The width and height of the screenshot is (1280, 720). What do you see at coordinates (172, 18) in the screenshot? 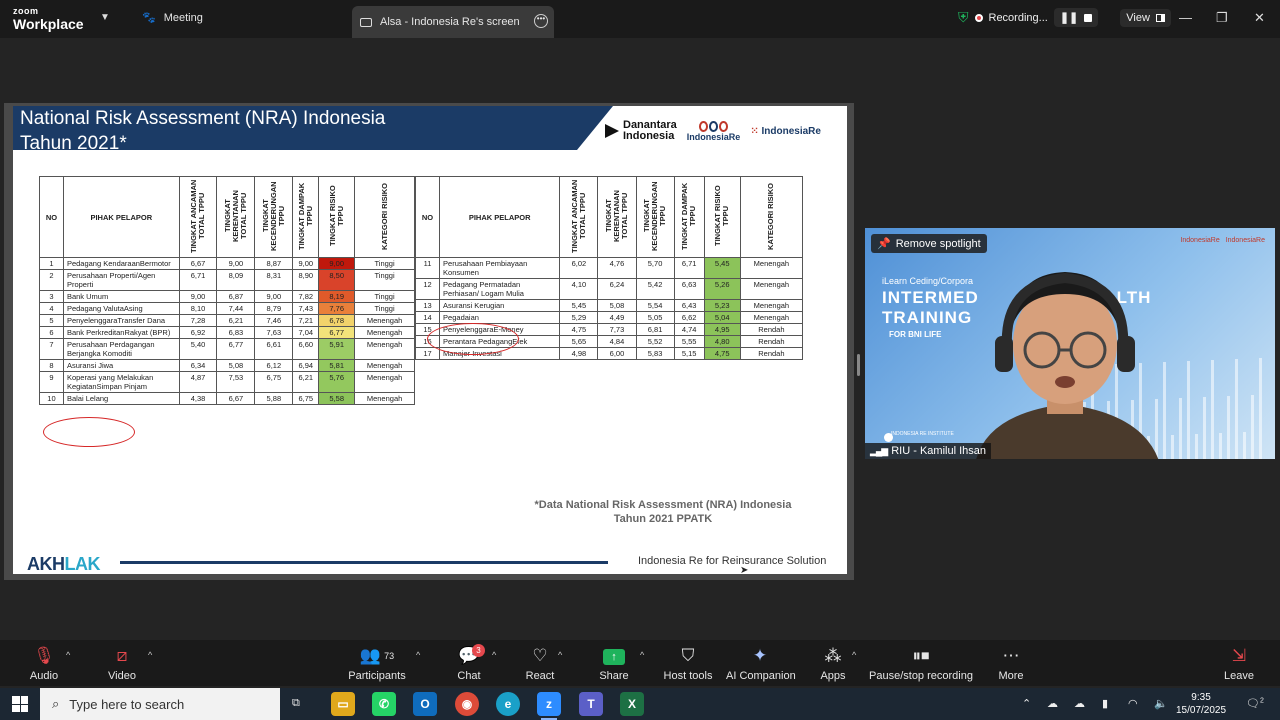
I see `meeting-tab: 🐾 Meeting` at bounding box center [172, 18].